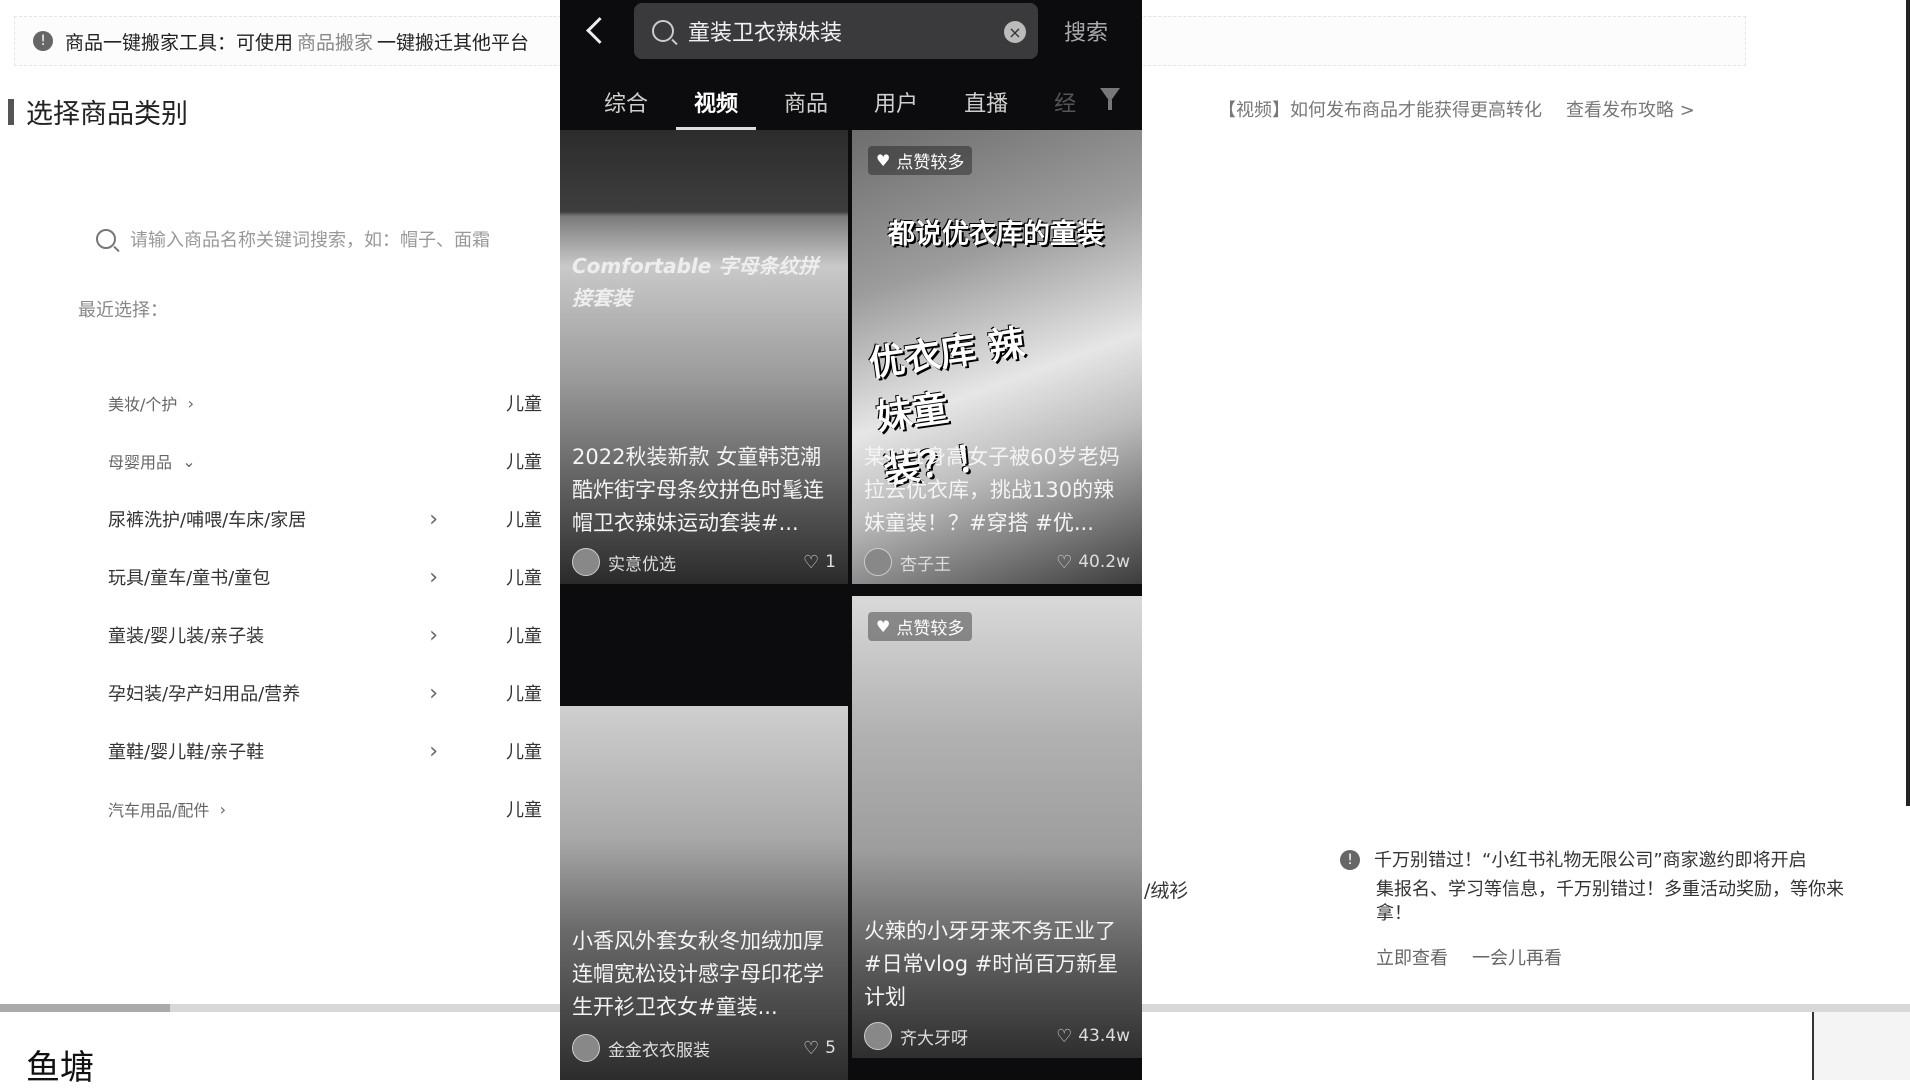  What do you see at coordinates (273, 809) in the screenshot?
I see `category-item-auto: 汽车用品/配件 ›` at bounding box center [273, 809].